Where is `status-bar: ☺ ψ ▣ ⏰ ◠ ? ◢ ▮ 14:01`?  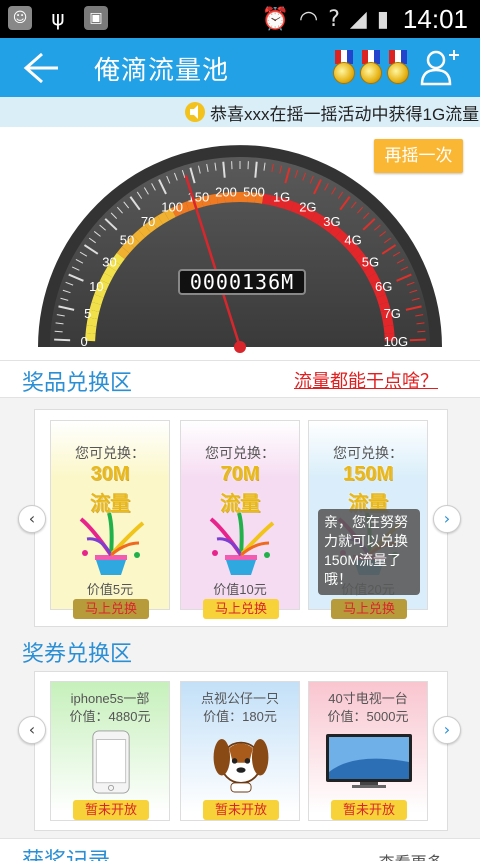
status-bar: ☺ ψ ▣ ⏰ ◠ ? ◢ ▮ 14:01 is located at coordinates (240, 19).